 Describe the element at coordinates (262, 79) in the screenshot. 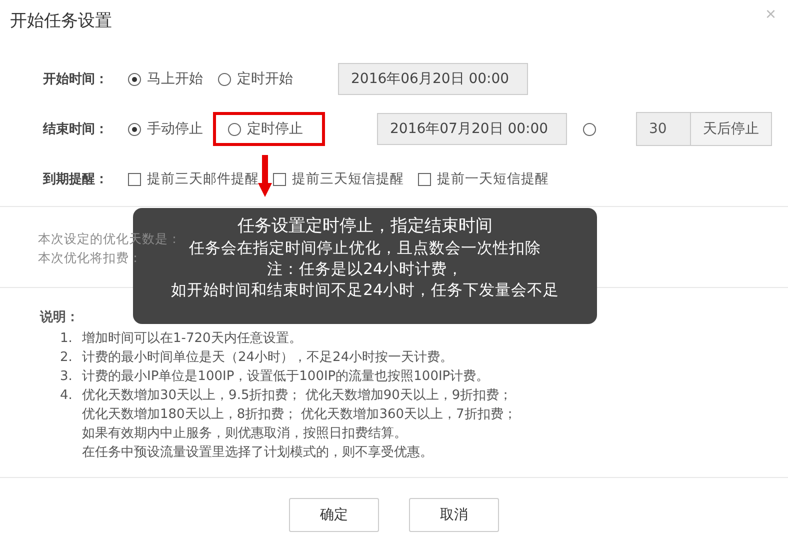

I see `radio-option: 定时开始` at that location.